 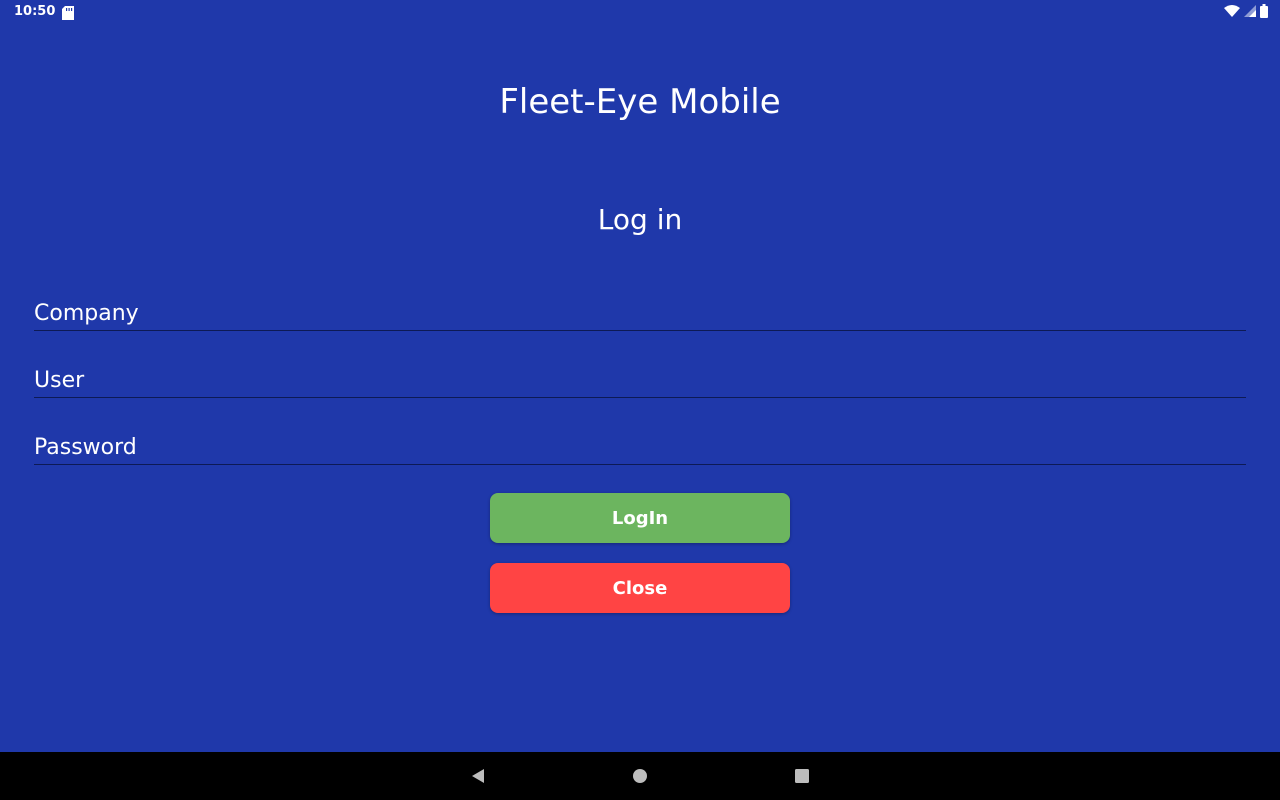 What do you see at coordinates (1264, 11) in the screenshot?
I see `battery-icon` at bounding box center [1264, 11].